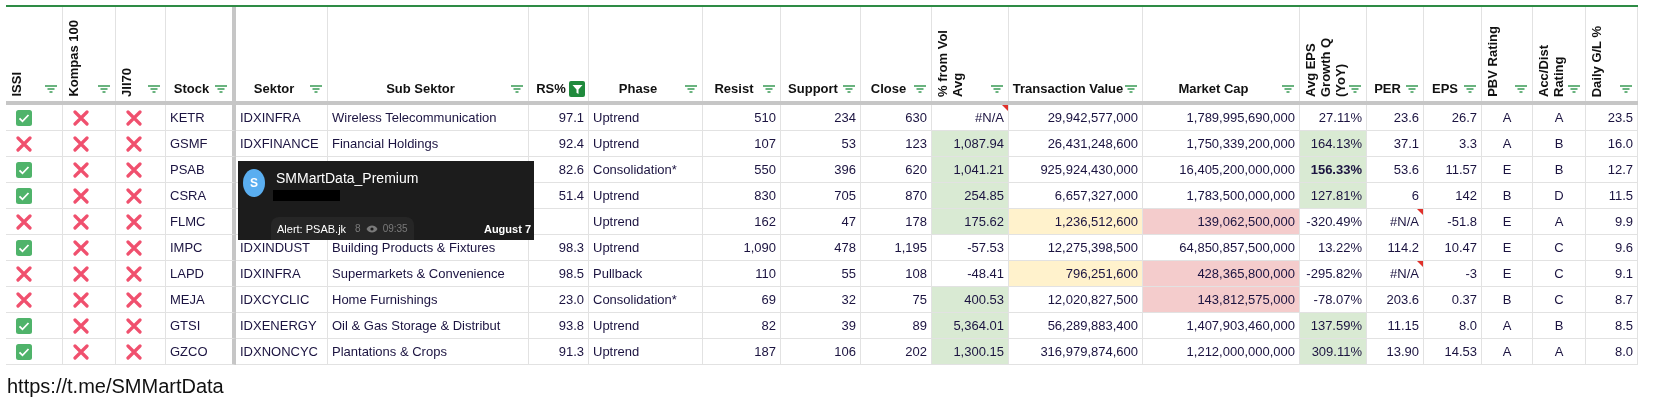 This screenshot has width=1654, height=409. I want to click on table-cell: 1,087.94, so click(978, 143).